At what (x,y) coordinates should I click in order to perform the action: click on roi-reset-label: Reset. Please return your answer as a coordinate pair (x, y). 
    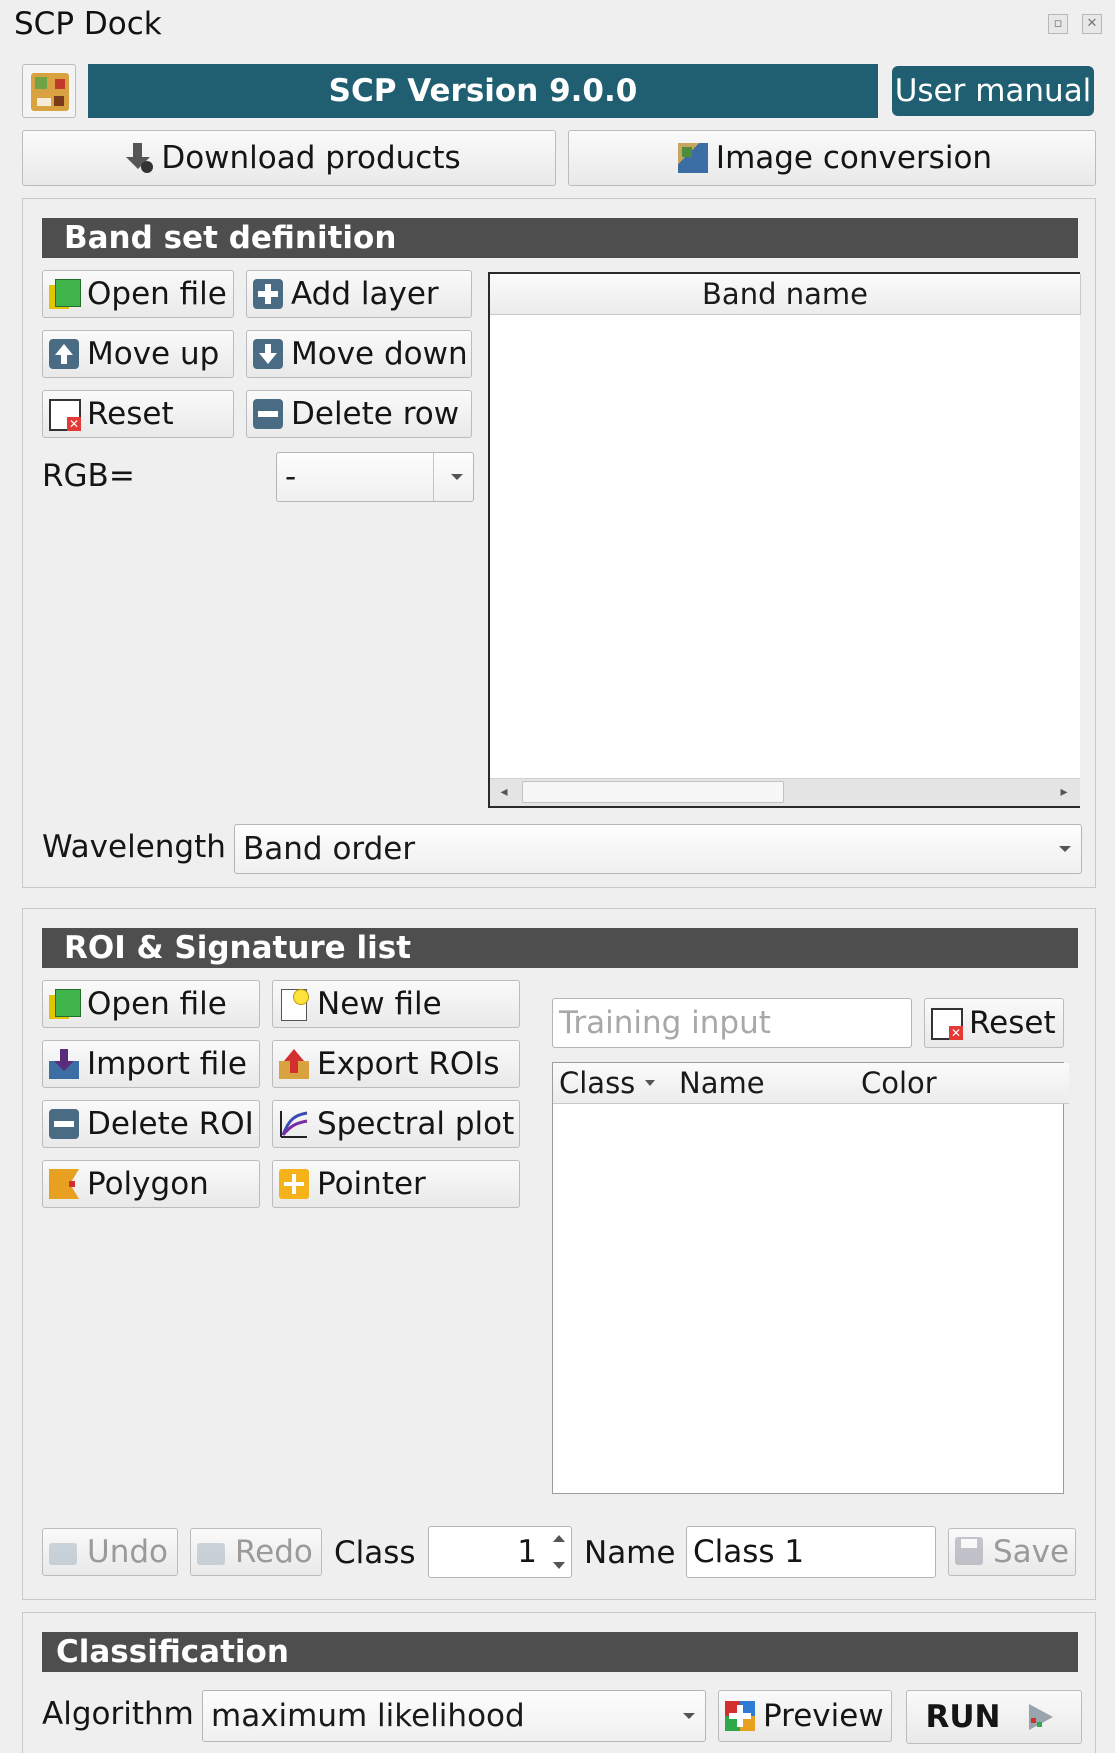
    Looking at the image, I should click on (1012, 1023).